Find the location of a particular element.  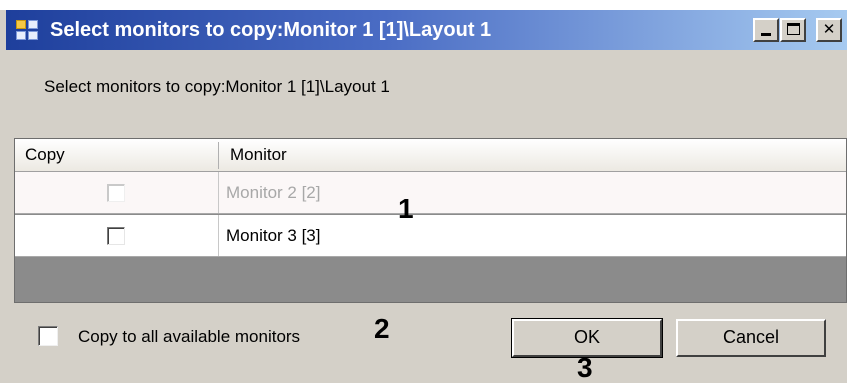

callout-number: 1 is located at coordinates (406, 208).